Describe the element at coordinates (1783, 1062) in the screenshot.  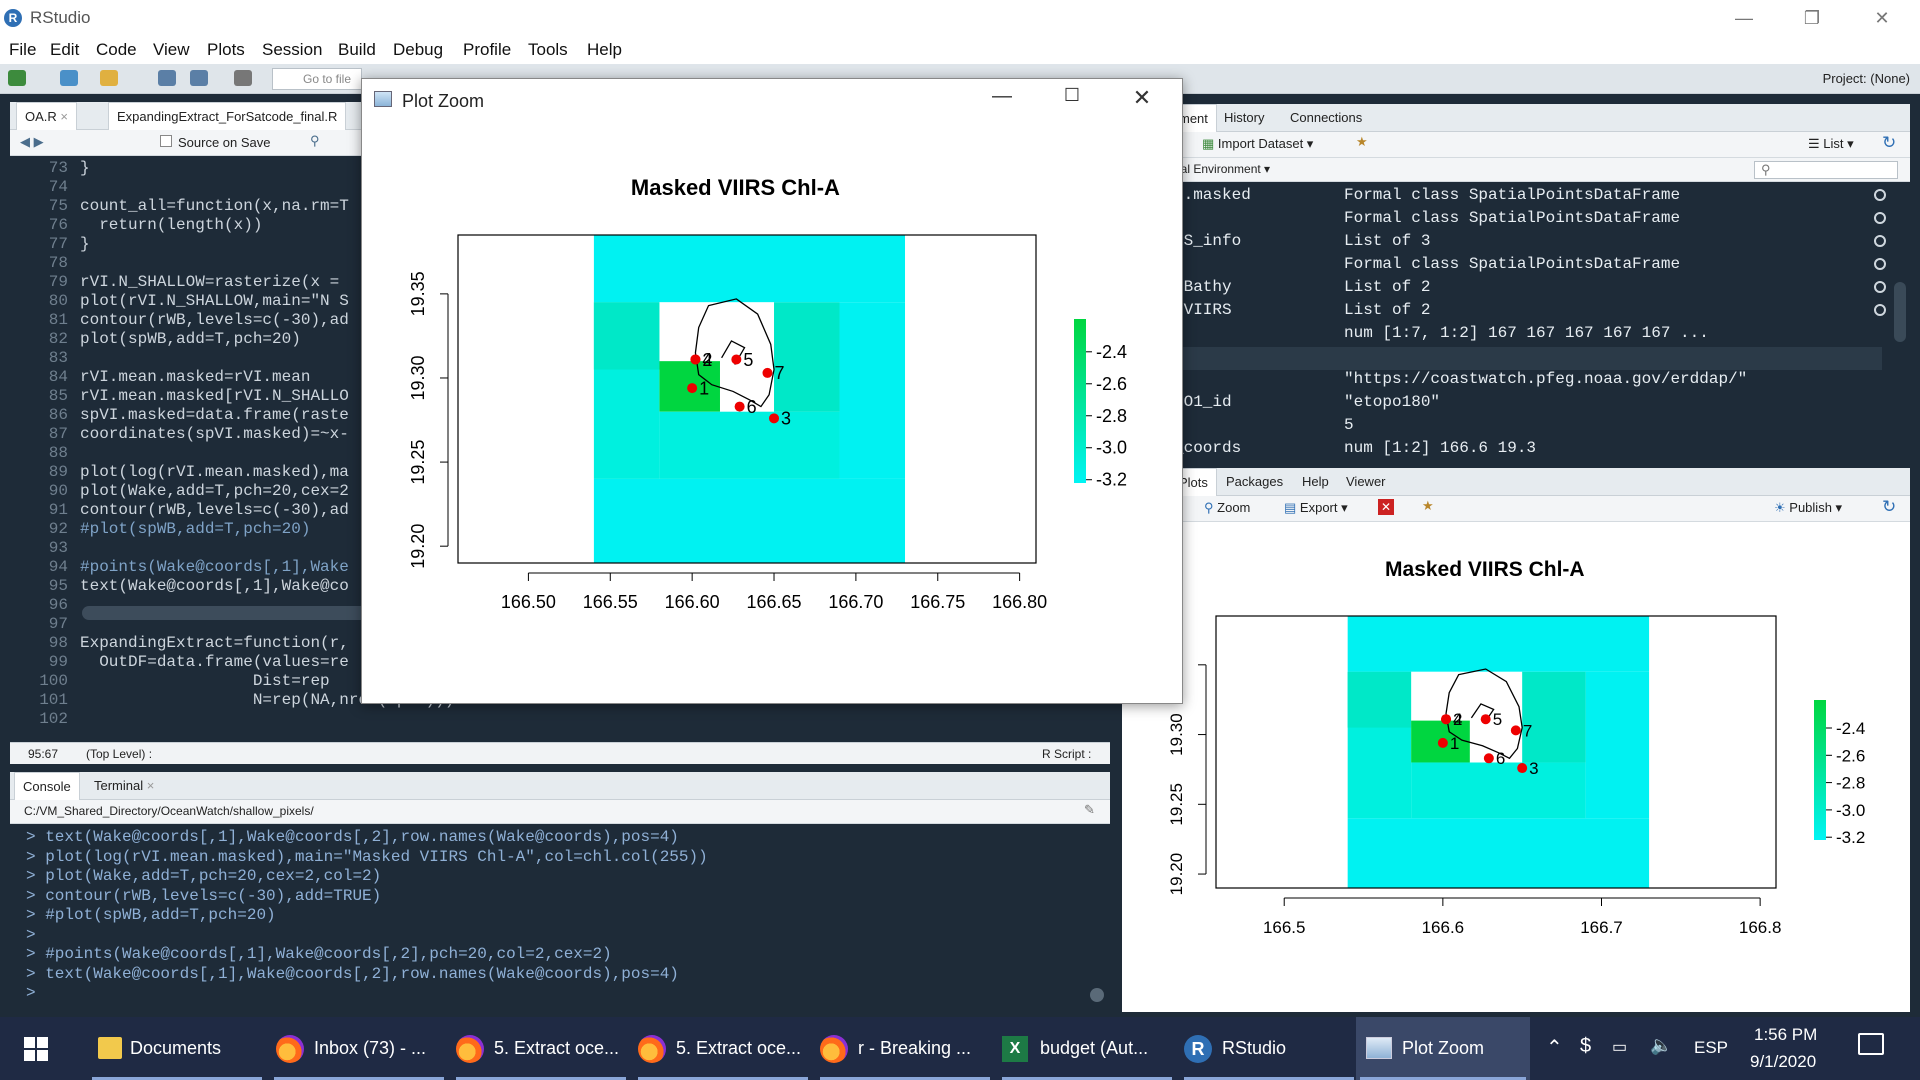
I see `clock-date: 9/1/2020` at that location.